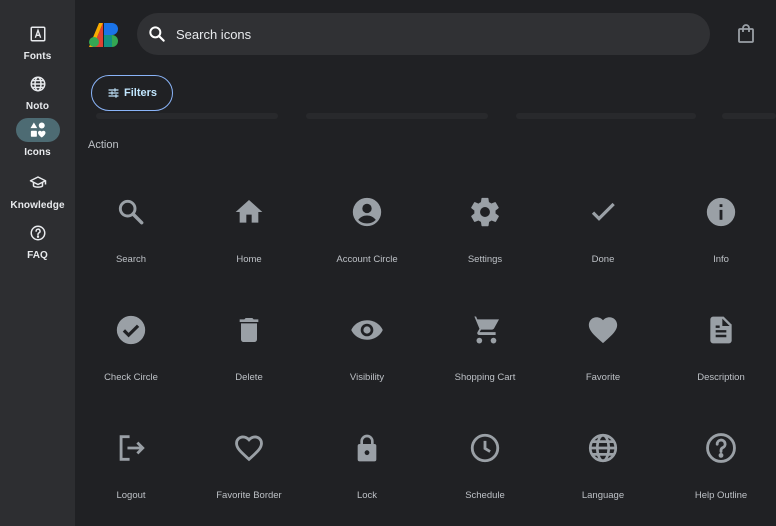 This screenshot has width=776, height=526. Describe the element at coordinates (485, 495) in the screenshot. I see `icon-name: Schedule` at that location.